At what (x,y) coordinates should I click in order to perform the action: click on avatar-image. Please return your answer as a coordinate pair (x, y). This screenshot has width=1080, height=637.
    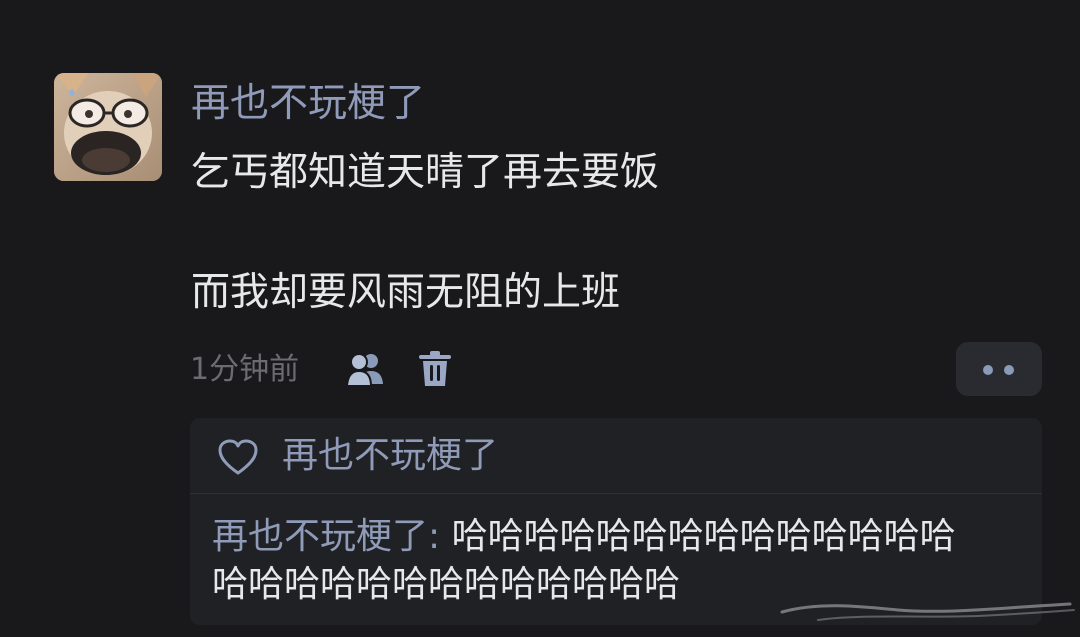
    Looking at the image, I should click on (108, 127).